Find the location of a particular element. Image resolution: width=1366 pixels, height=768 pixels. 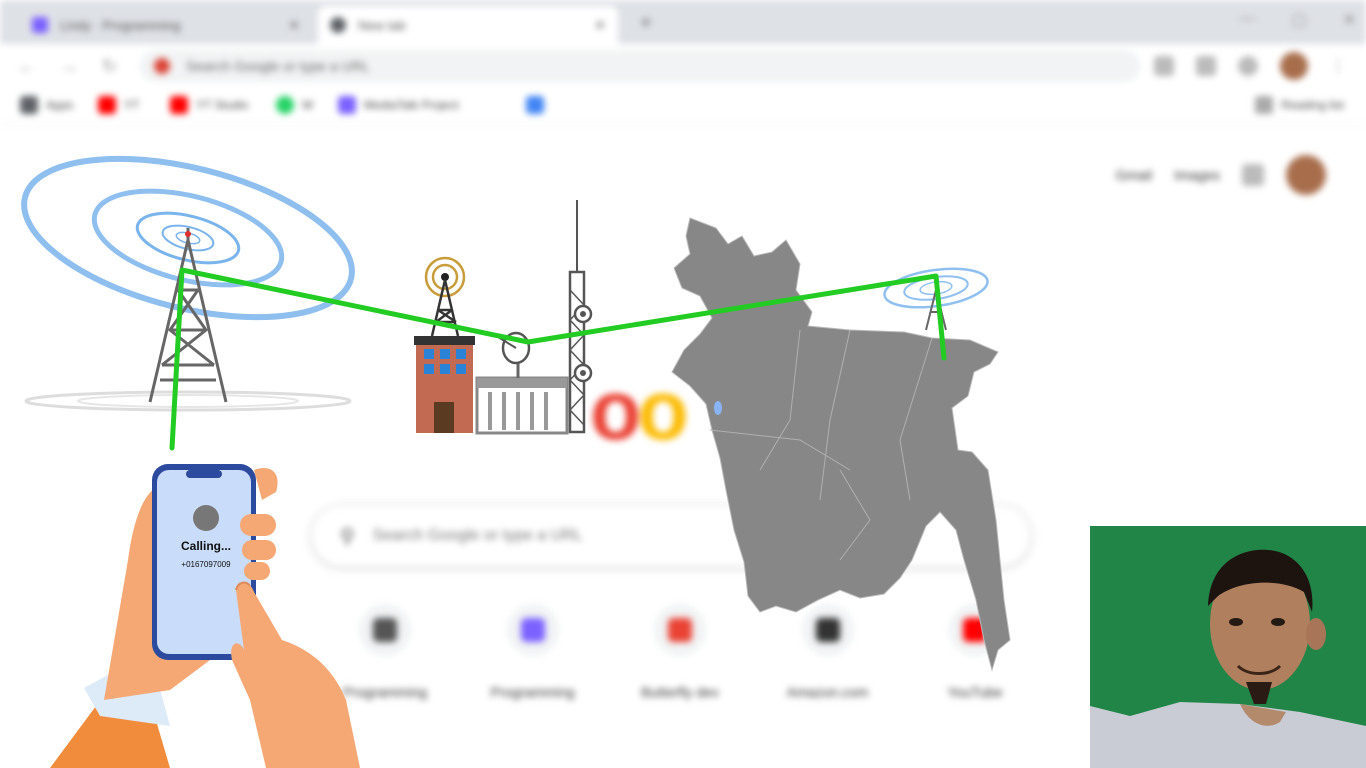

presenter-video is located at coordinates (1228, 647).